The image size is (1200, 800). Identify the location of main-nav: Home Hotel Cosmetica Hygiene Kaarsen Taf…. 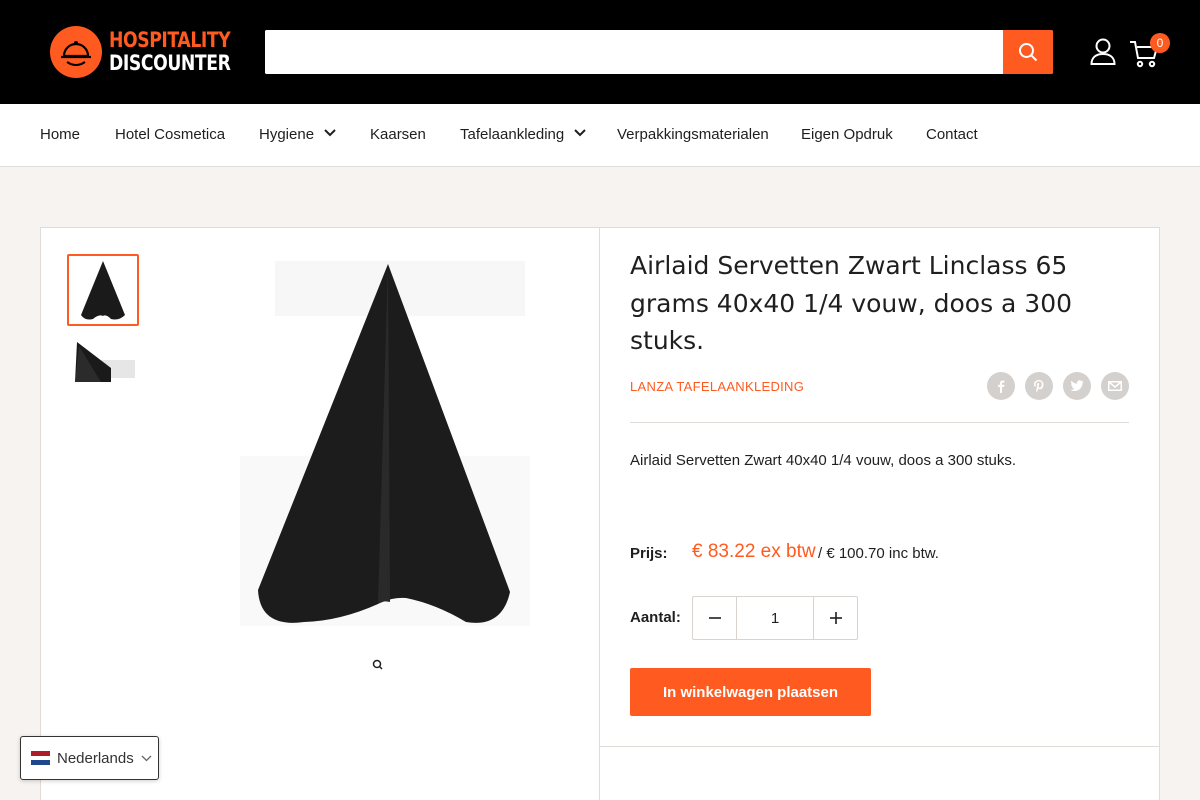
(600, 135).